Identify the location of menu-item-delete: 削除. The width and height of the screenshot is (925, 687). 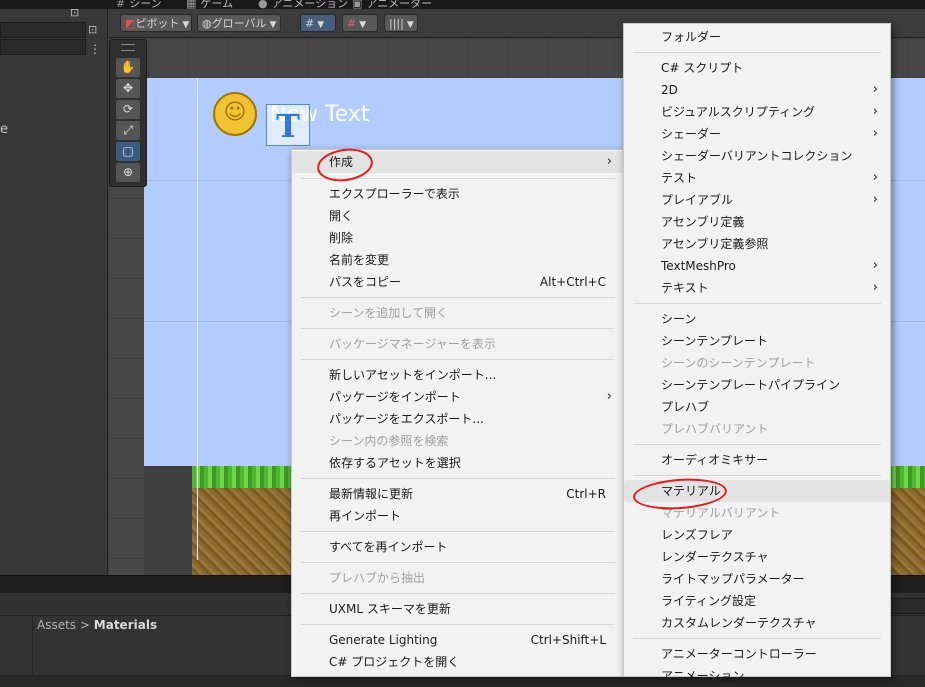
(458, 238).